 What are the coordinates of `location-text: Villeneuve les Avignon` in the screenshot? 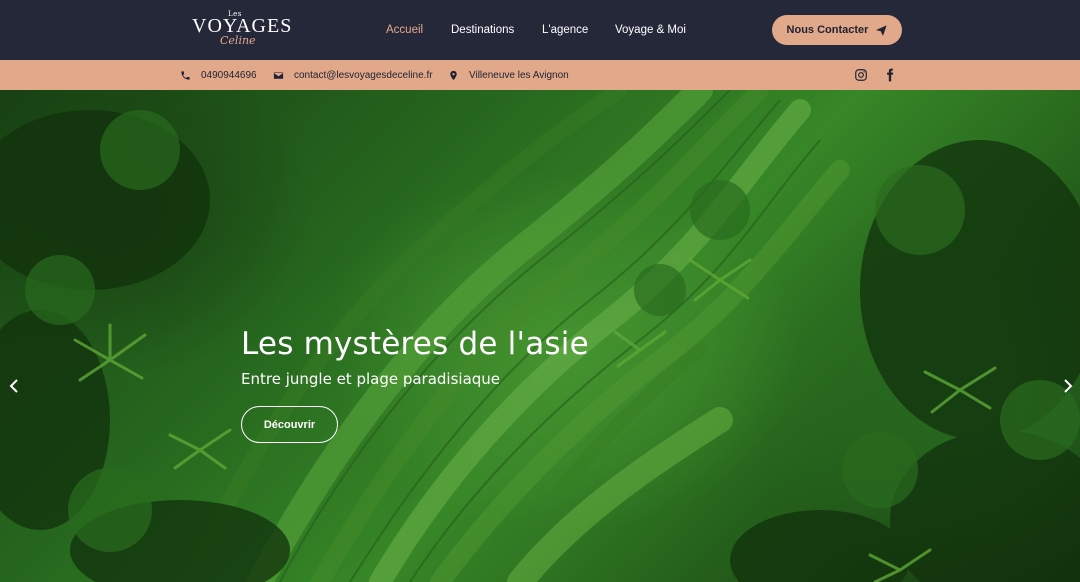 It's located at (519, 75).